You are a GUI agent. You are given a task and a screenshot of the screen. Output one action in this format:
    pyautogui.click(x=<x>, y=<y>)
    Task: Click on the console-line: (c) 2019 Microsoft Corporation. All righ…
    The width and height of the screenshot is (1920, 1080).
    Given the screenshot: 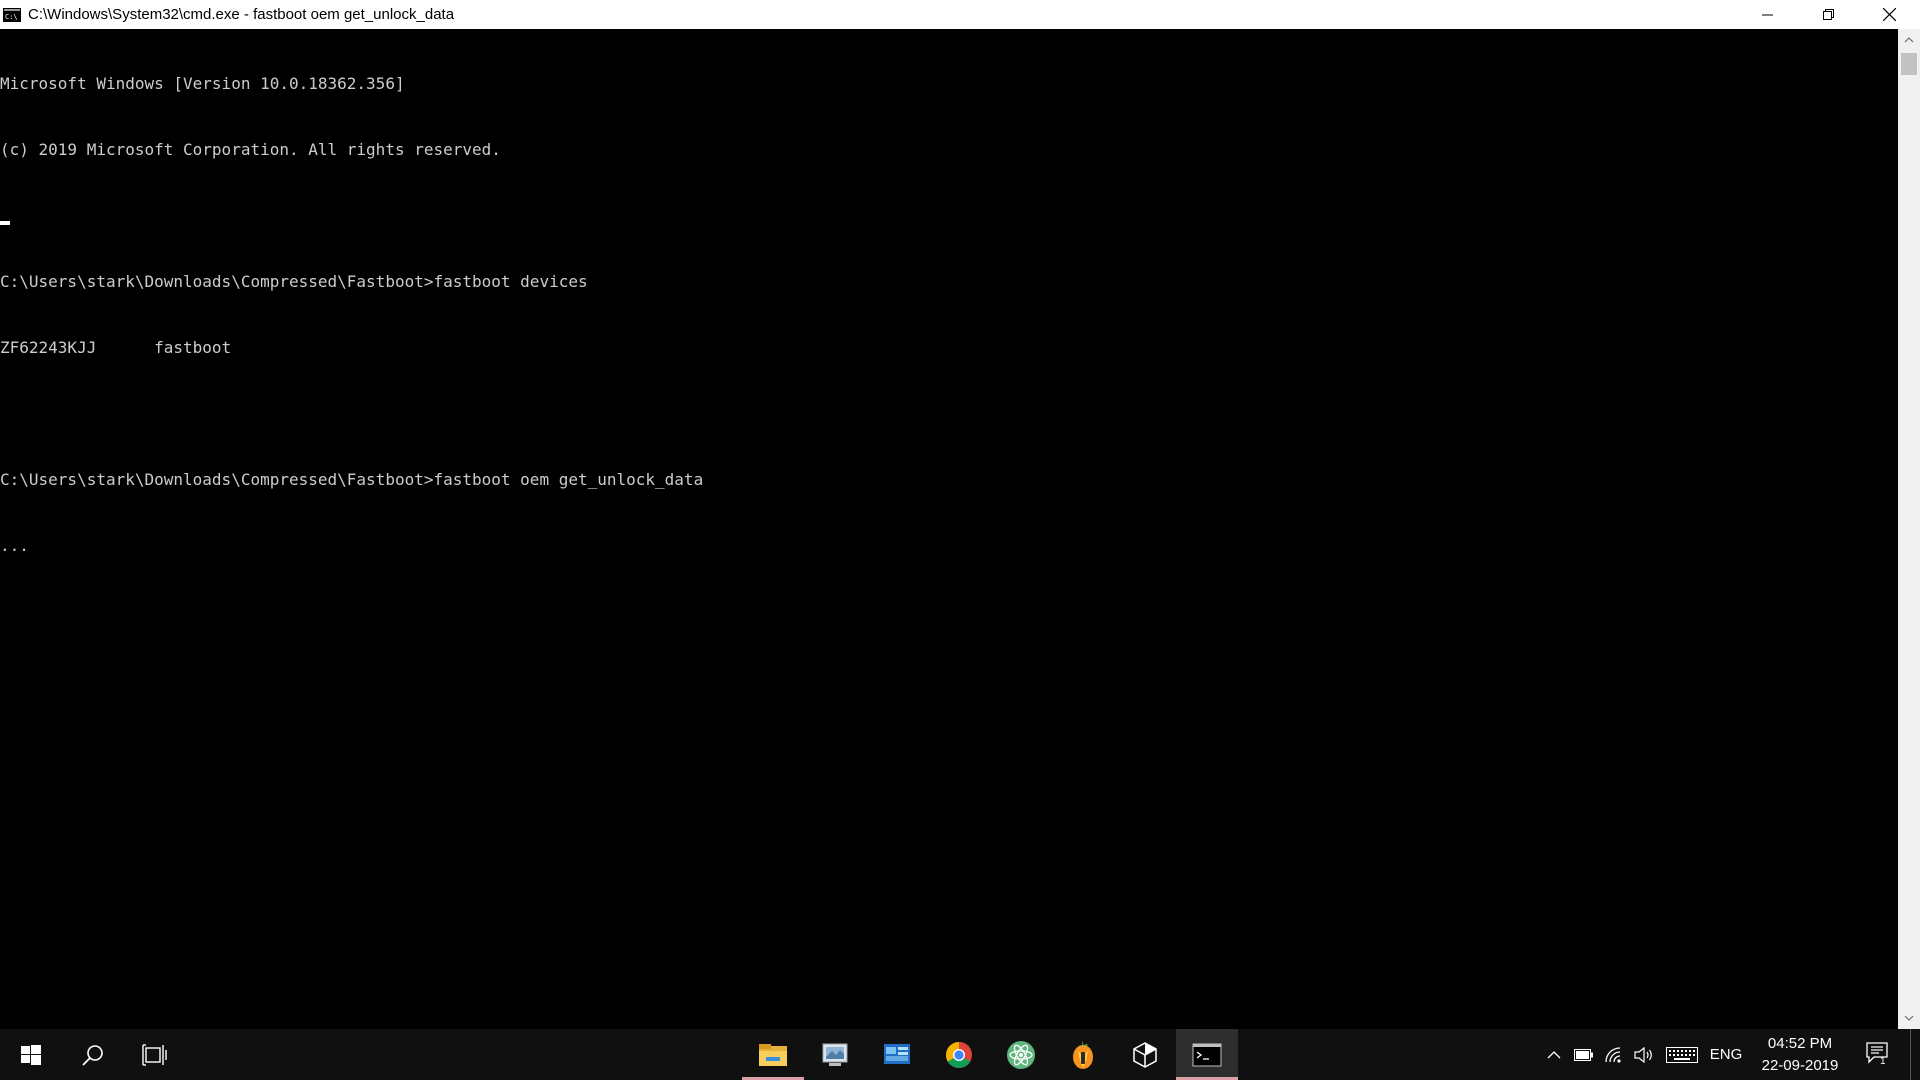 What is the action you would take?
    pyautogui.click(x=250, y=149)
    